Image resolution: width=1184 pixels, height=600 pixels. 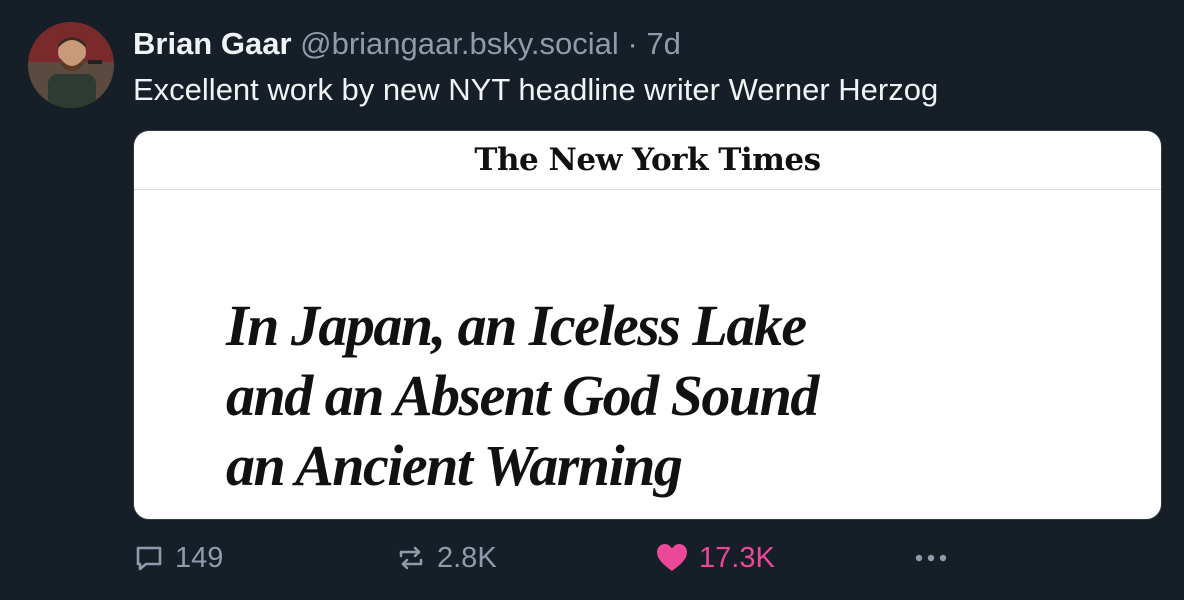 I want to click on more-icon, so click(x=931, y=558).